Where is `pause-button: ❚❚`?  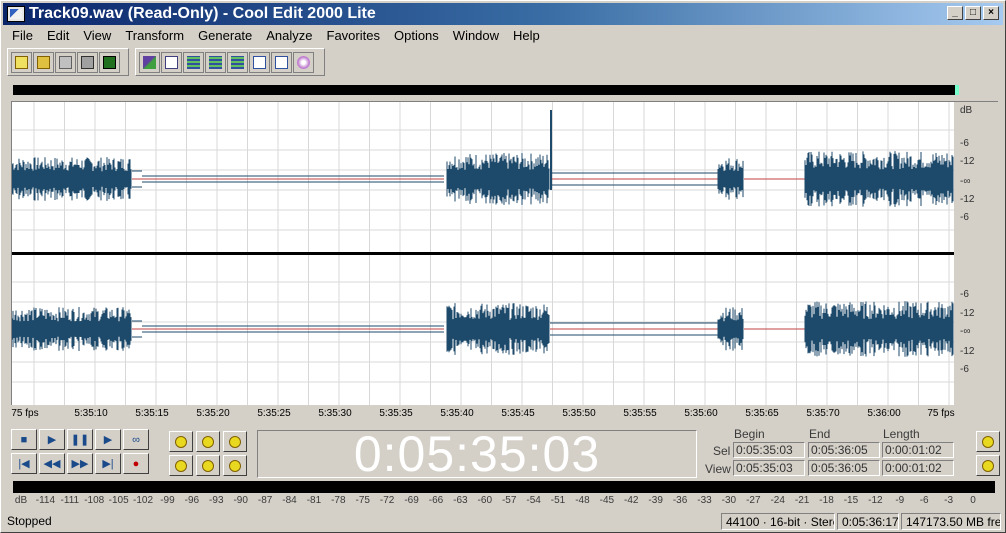 pause-button: ❚❚ is located at coordinates (80, 439).